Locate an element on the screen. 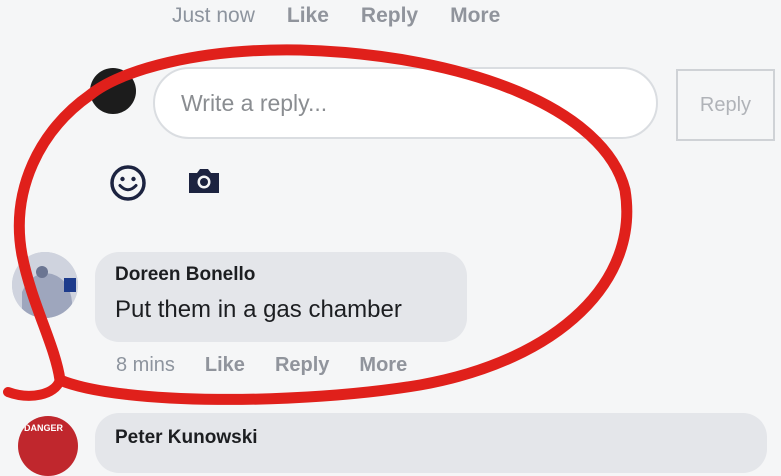 The width and height of the screenshot is (781, 476). reply-submit-button: Reply is located at coordinates (725, 105).